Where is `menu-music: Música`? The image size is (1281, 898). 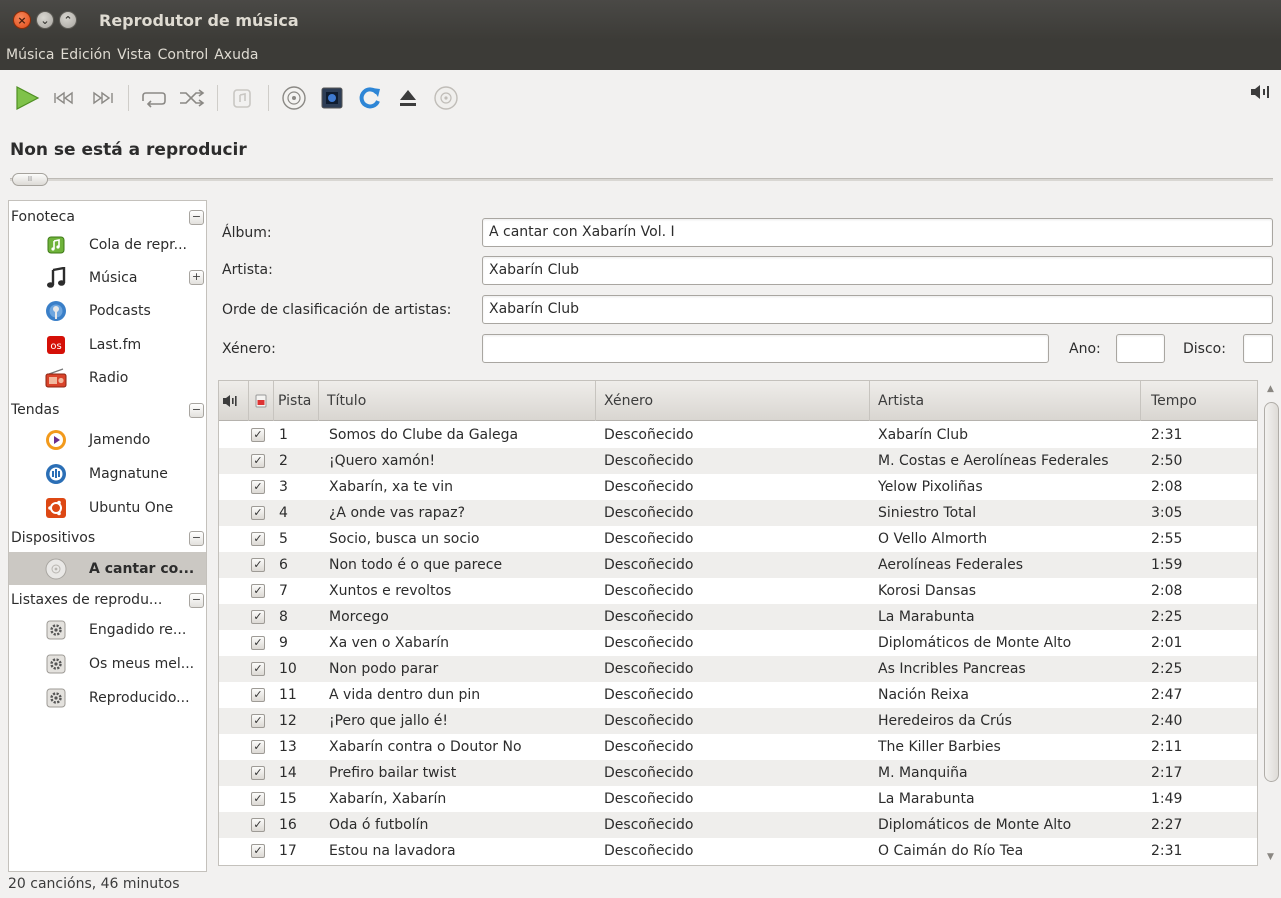
menu-music: Música is located at coordinates (30, 55).